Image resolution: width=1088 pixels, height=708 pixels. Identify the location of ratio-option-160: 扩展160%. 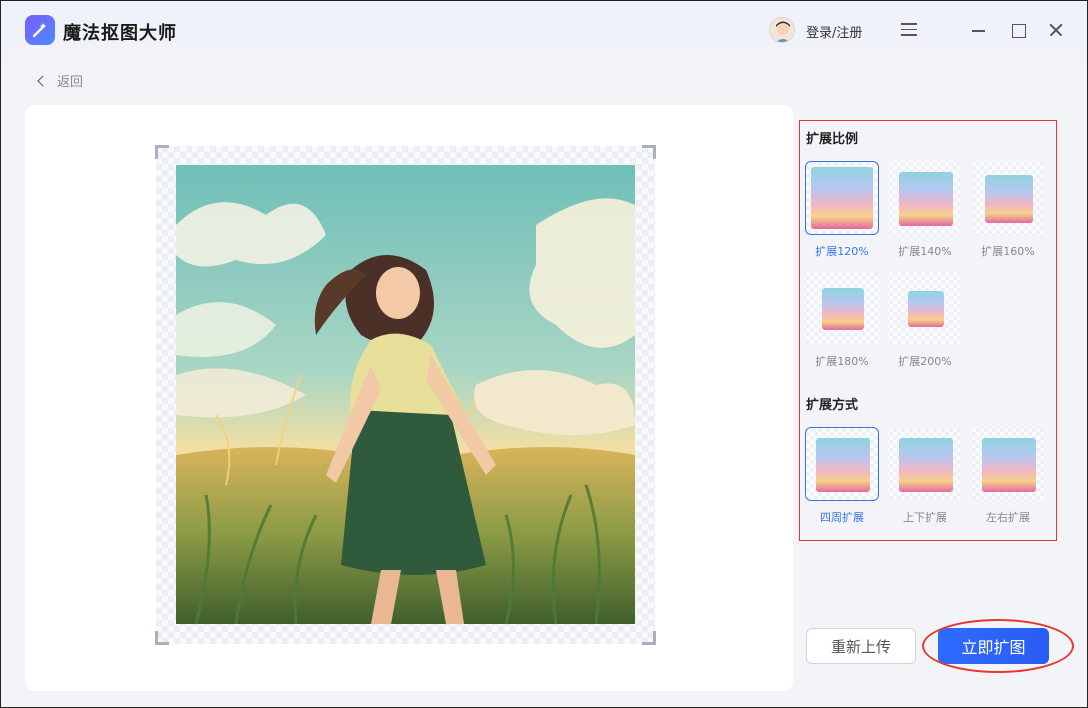
(1008, 210).